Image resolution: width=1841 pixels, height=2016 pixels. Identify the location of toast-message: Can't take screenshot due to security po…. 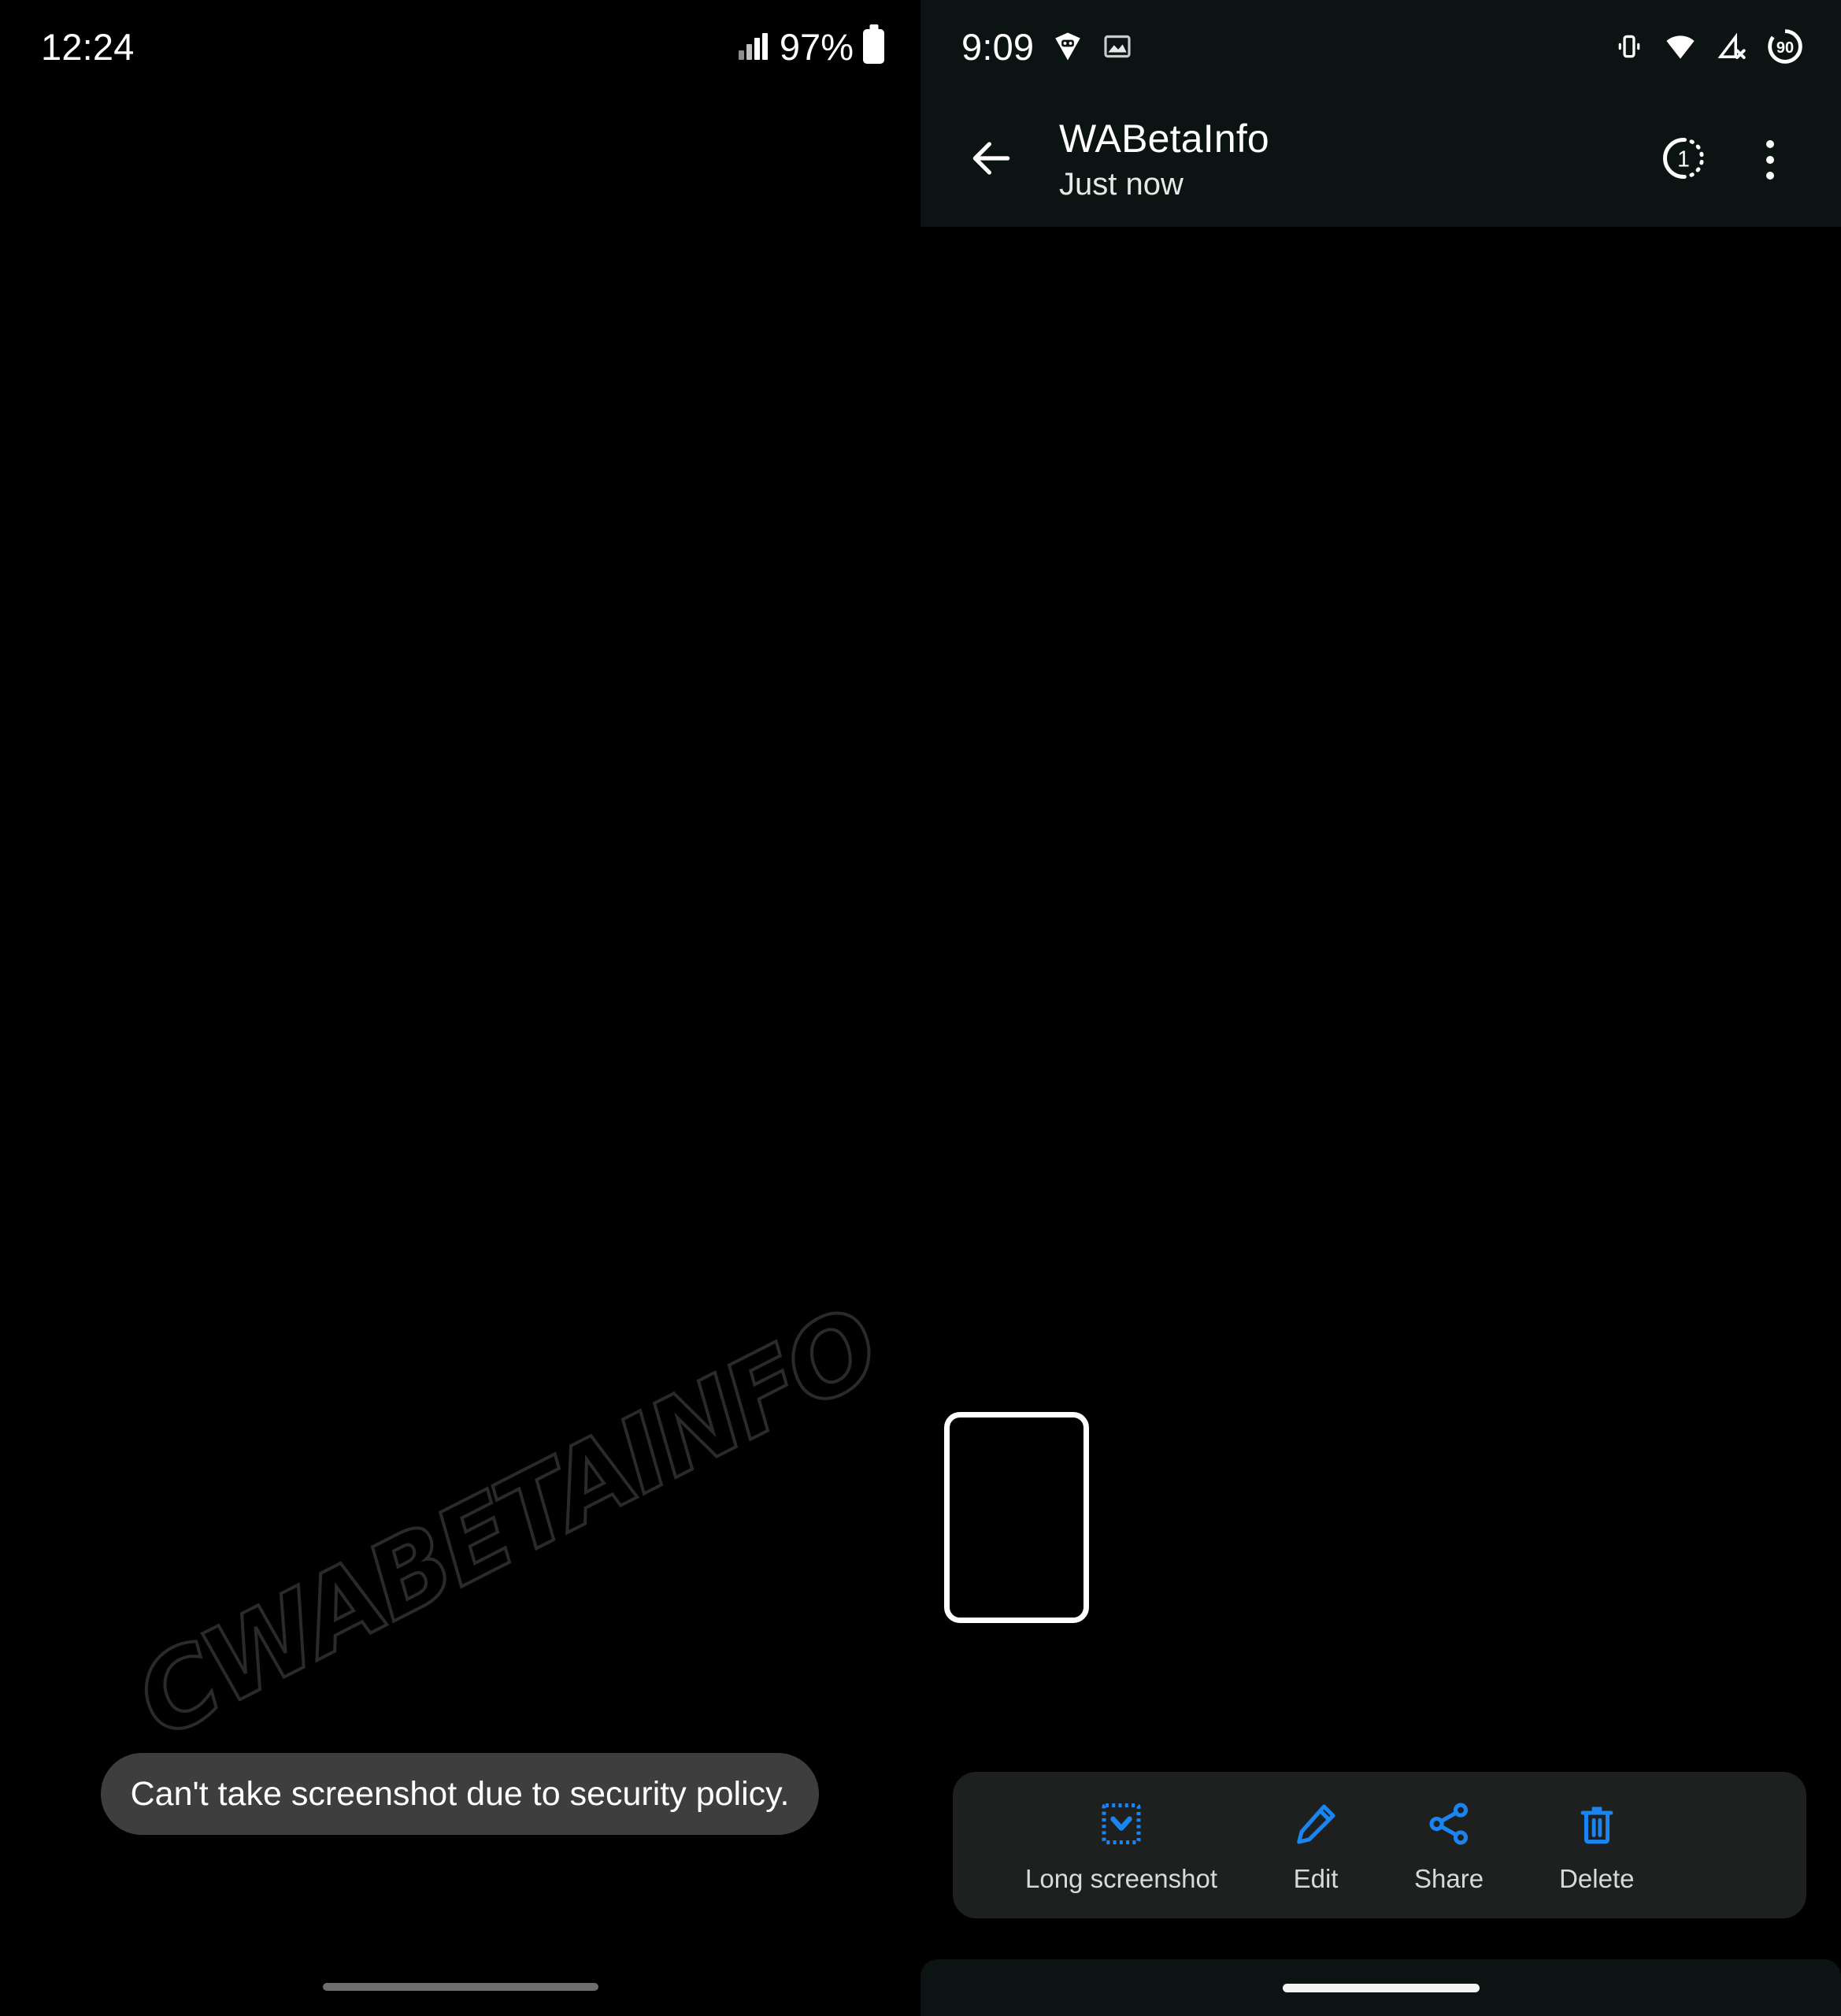
(460, 1793).